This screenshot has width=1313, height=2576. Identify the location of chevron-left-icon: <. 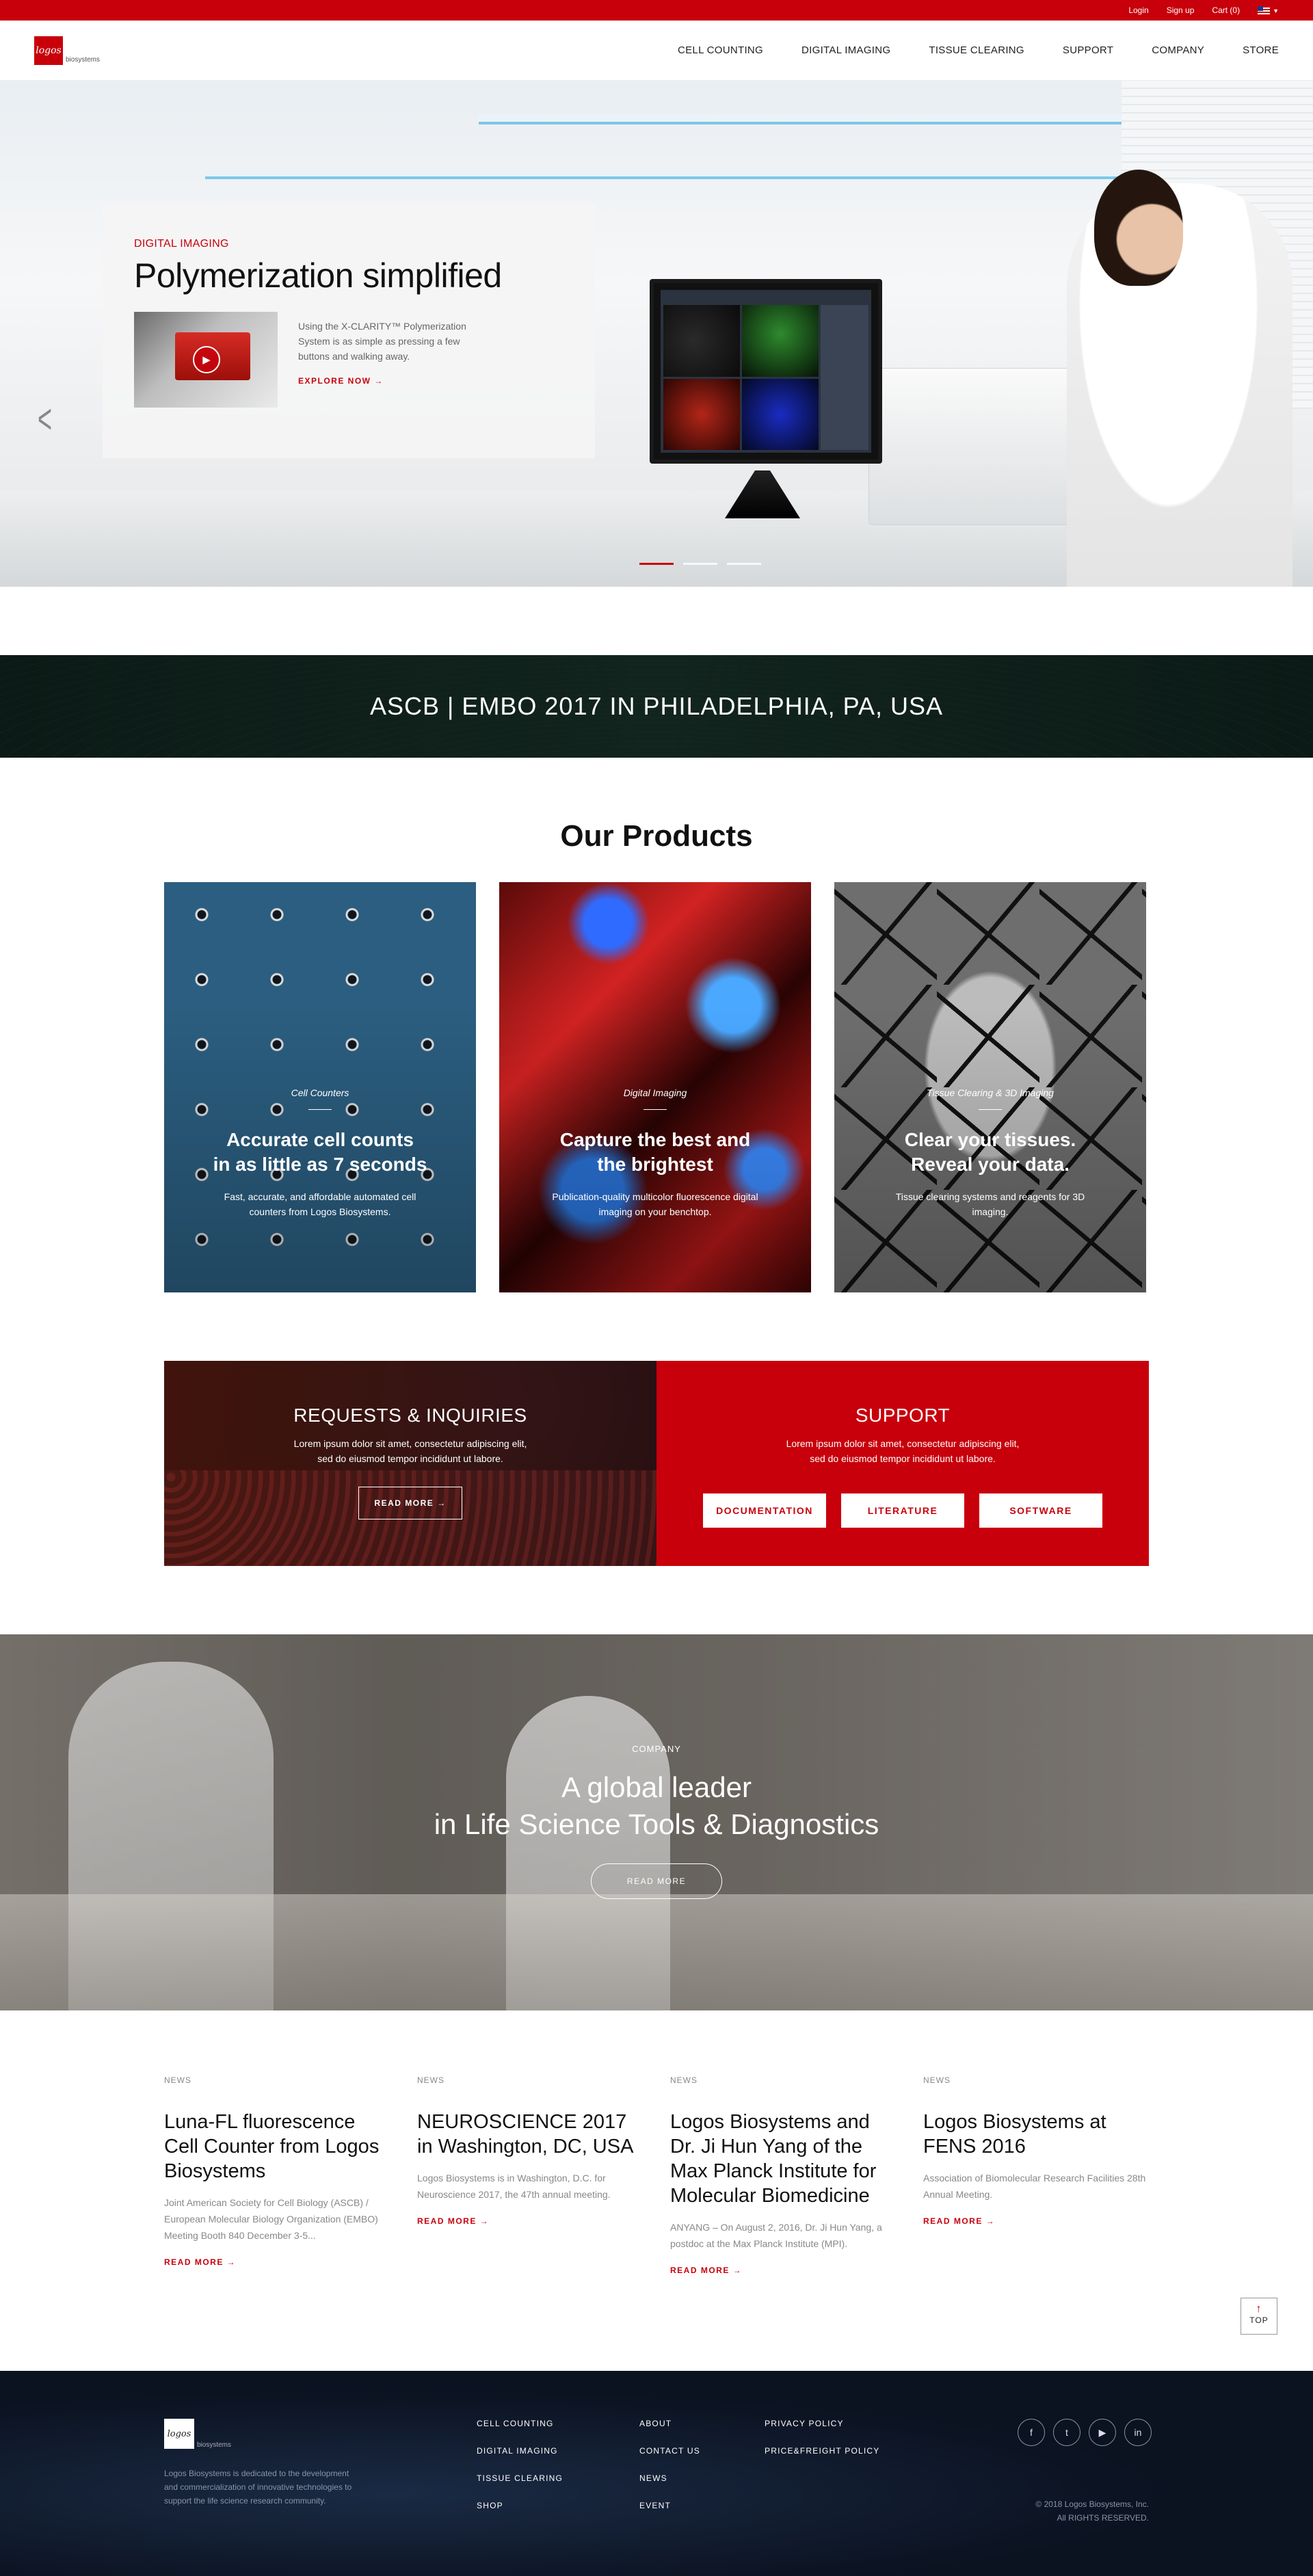
(45, 418).